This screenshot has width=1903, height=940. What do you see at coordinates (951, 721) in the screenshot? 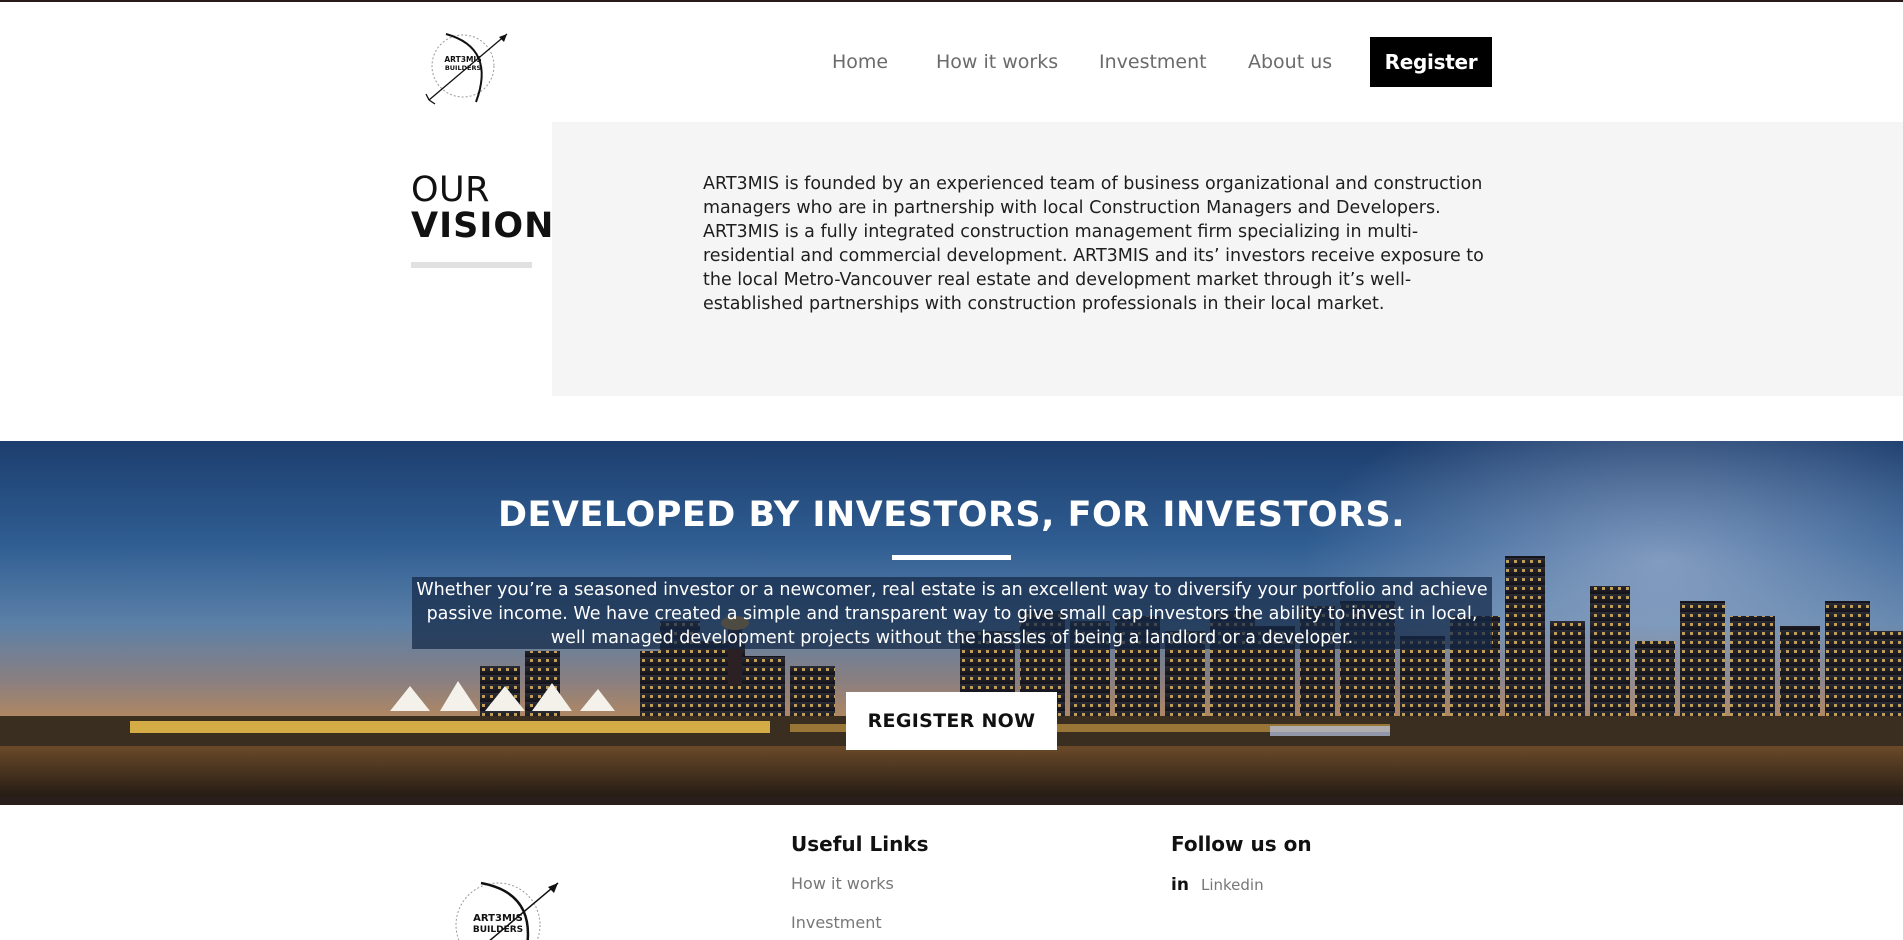
I see `register-now-button: REGISTER NOW` at bounding box center [951, 721].